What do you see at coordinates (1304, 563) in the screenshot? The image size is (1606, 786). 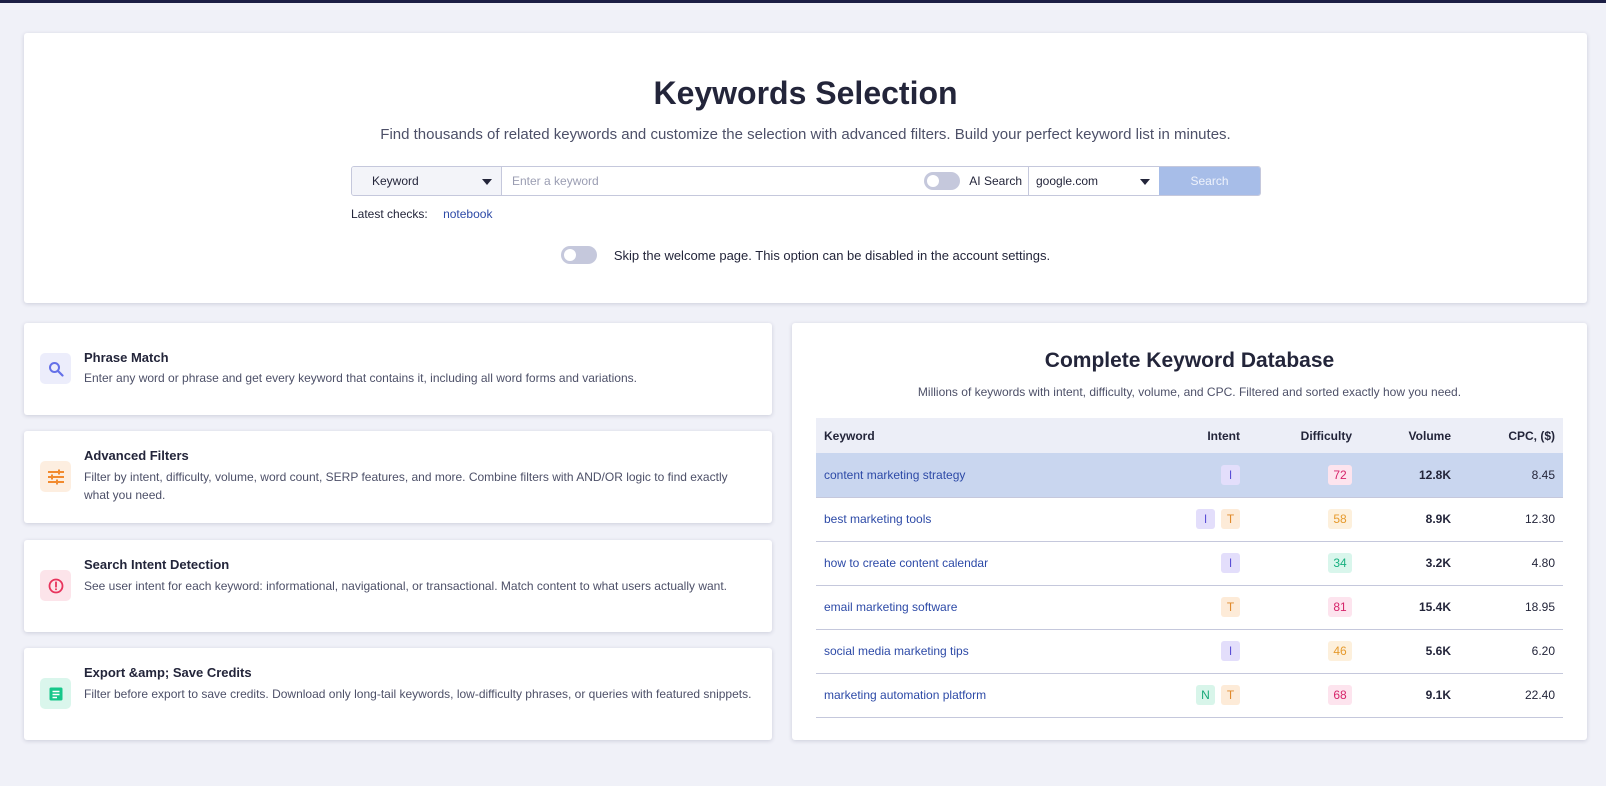 I see `difficulty-cell: 34` at bounding box center [1304, 563].